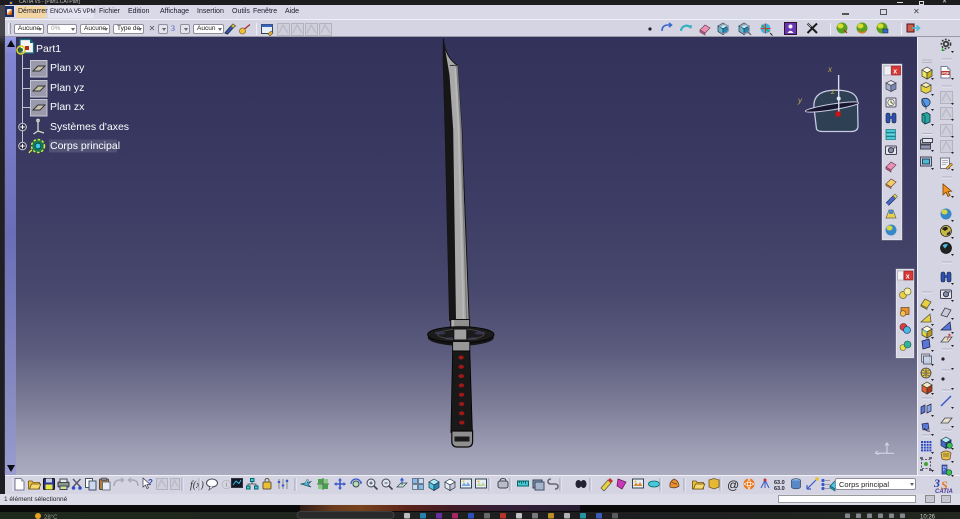 The width and height of the screenshot is (960, 519). I want to click on svg-text: 10:26, so click(928, 517).